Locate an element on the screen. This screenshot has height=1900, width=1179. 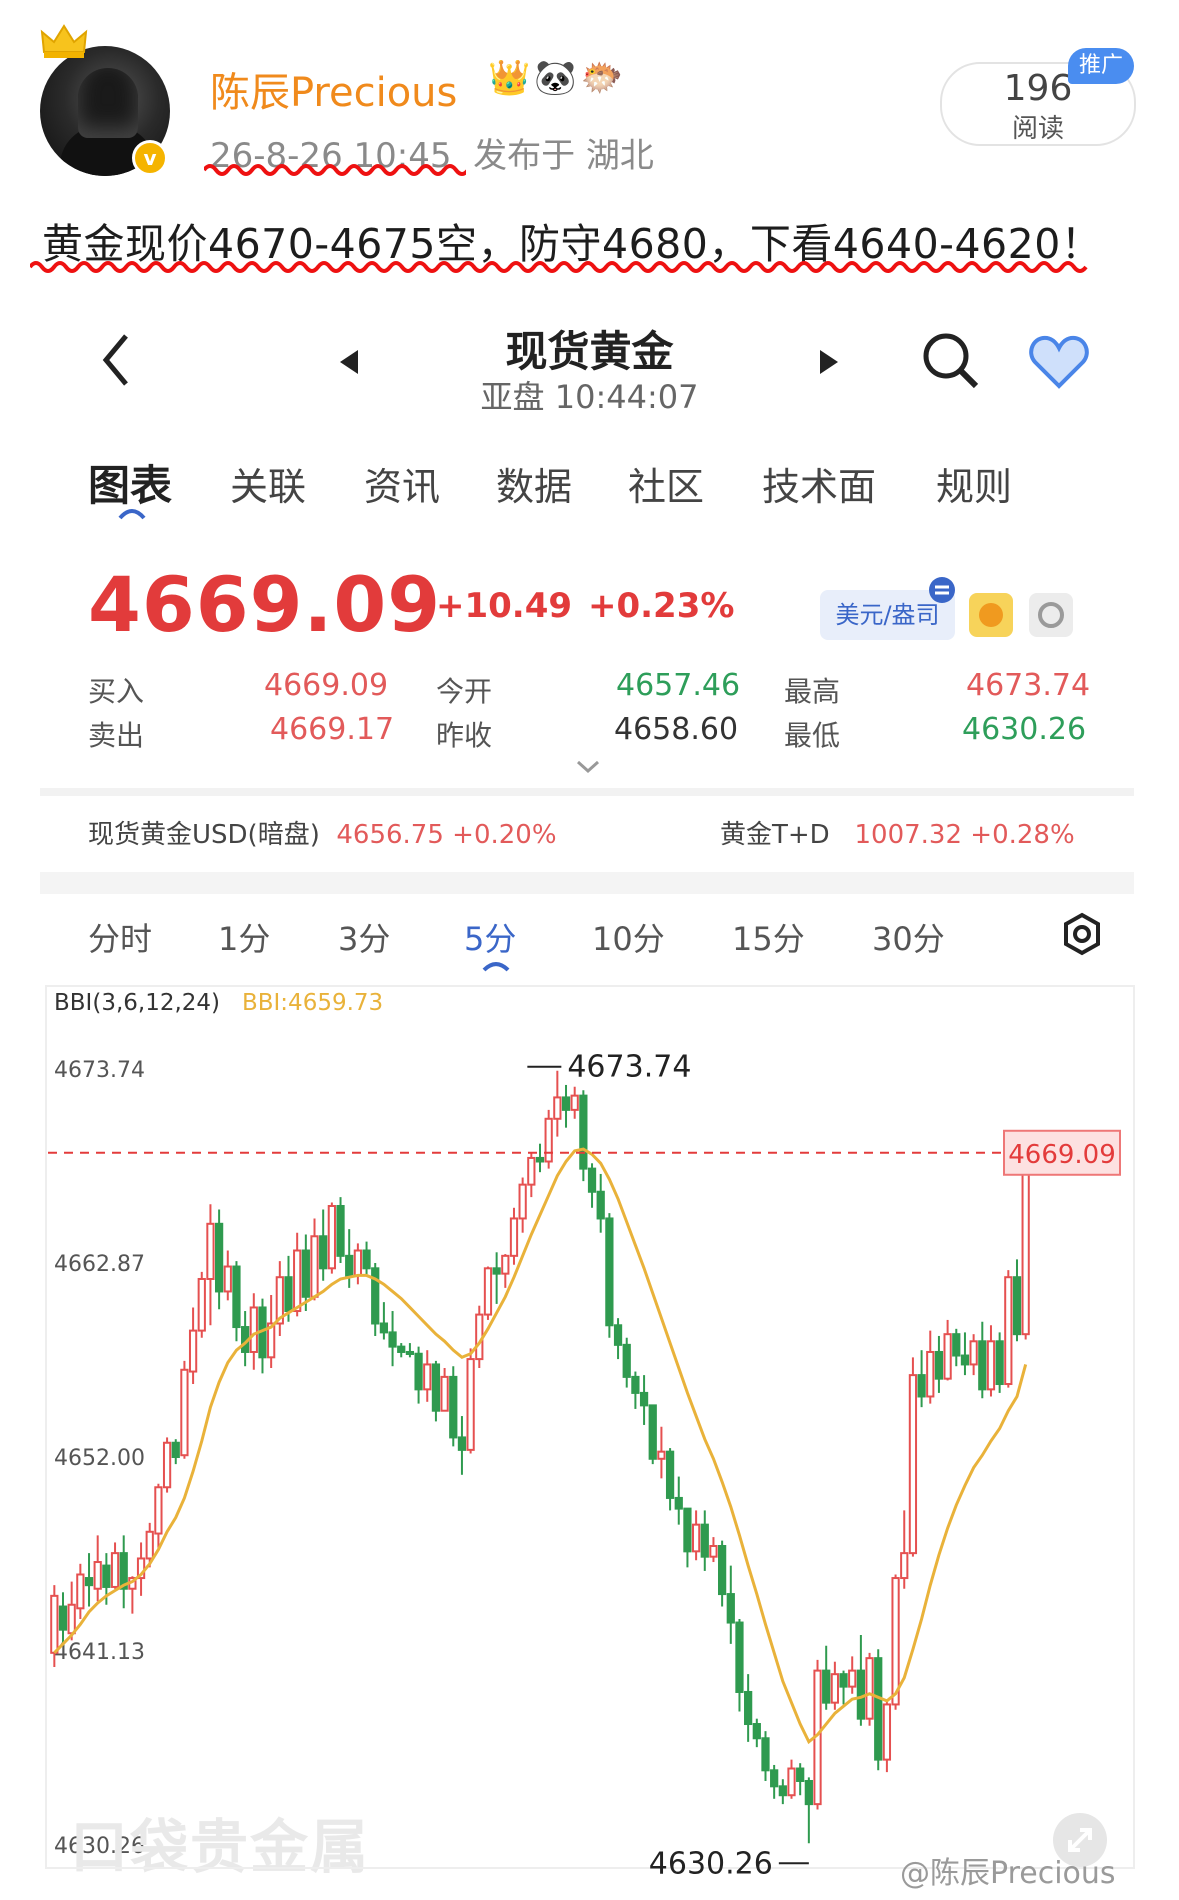
low-marker-label: 4630.26 is located at coordinates (711, 1863).